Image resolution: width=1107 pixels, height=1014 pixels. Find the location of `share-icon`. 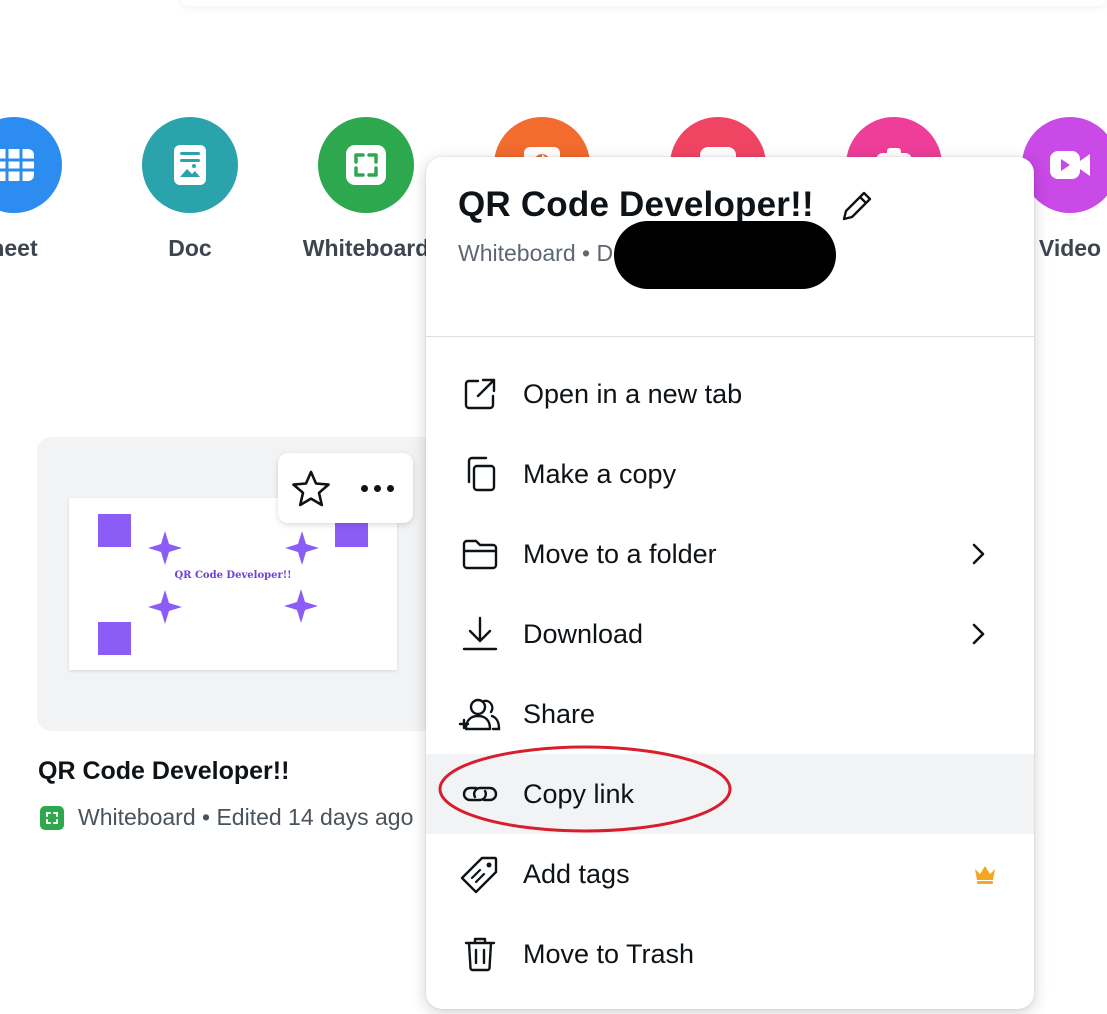

share-icon is located at coordinates (479, 714).